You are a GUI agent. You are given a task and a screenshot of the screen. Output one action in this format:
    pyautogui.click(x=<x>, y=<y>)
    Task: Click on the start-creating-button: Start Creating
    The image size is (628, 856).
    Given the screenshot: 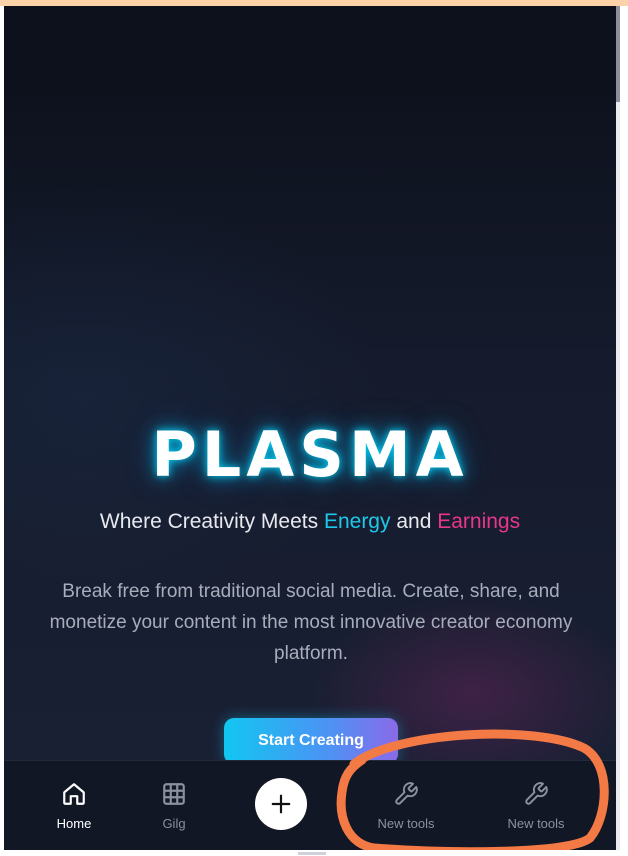 What is the action you would take?
    pyautogui.click(x=311, y=741)
    